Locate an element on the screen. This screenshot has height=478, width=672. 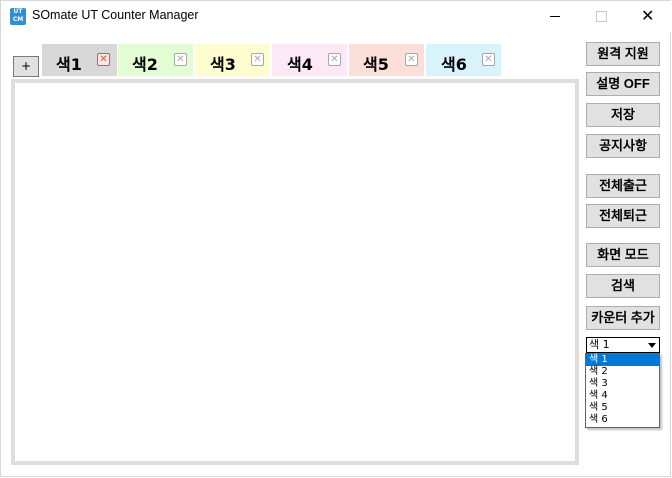
screen-mode-button: 화면 모드 is located at coordinates (623, 255).